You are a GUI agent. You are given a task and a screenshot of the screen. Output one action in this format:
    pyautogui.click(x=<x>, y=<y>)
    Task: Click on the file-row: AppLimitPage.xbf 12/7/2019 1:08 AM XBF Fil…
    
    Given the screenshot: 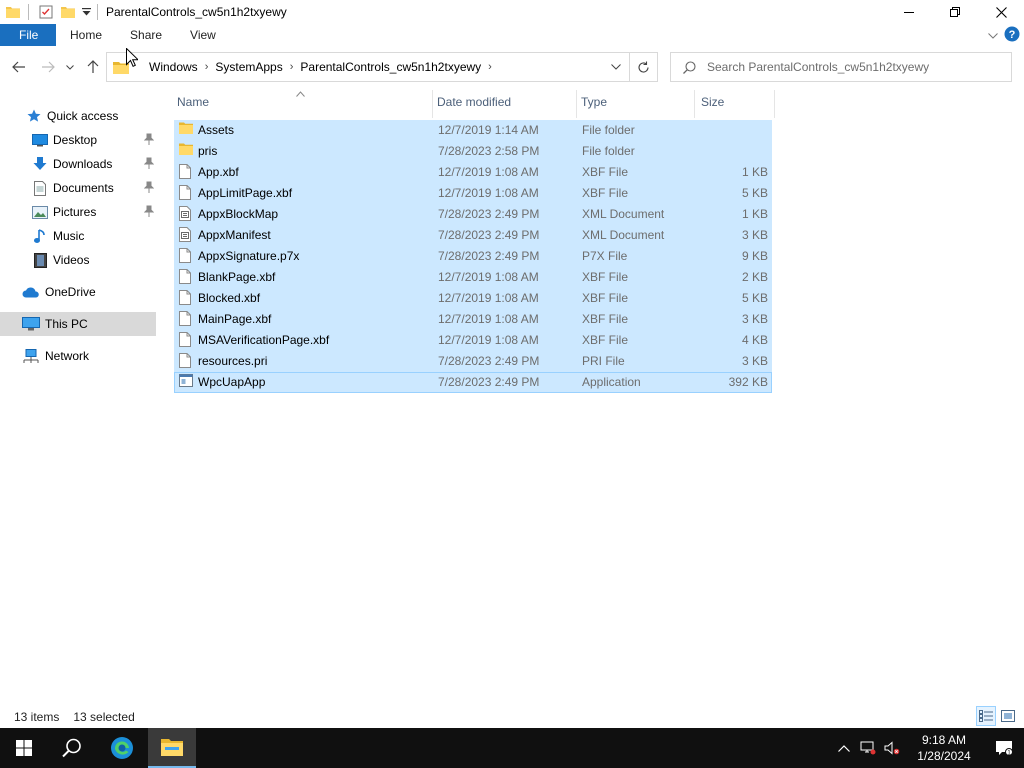 What is the action you would take?
    pyautogui.click(x=473, y=193)
    